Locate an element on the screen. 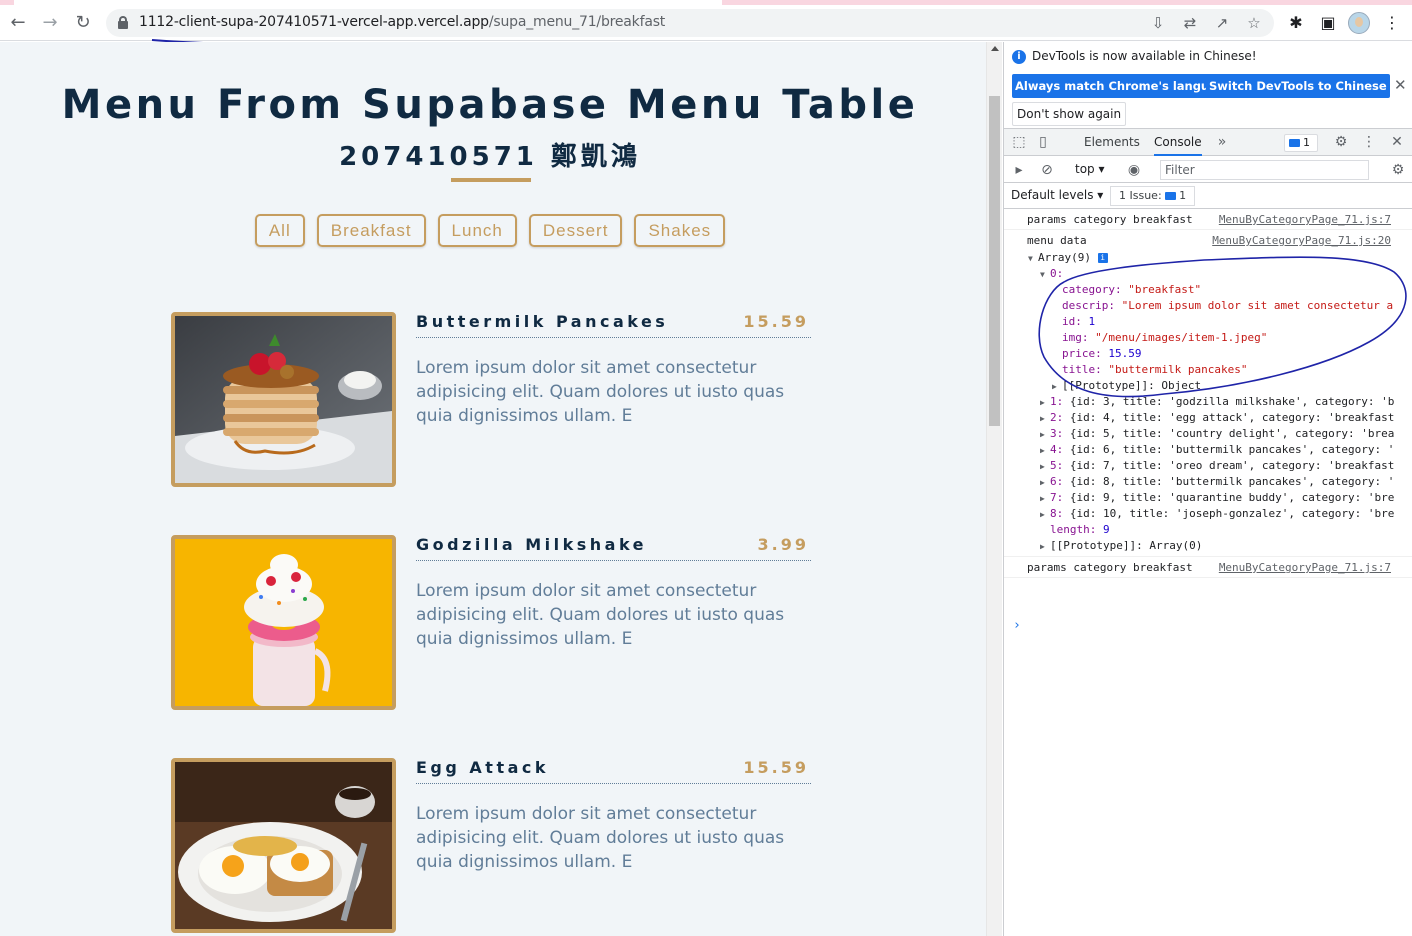 This screenshot has width=1412, height=936. side-panel-icon: ▣ is located at coordinates (1328, 23).